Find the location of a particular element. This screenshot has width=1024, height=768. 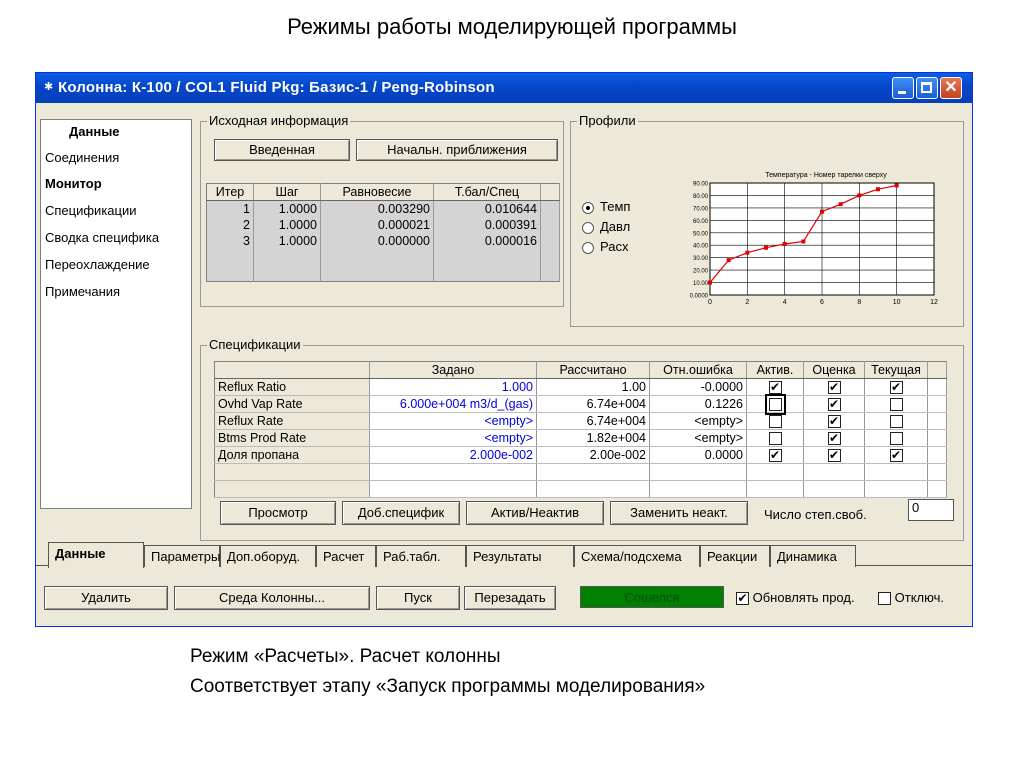

iteration-cell: 0.000000 is located at coordinates (377, 241).